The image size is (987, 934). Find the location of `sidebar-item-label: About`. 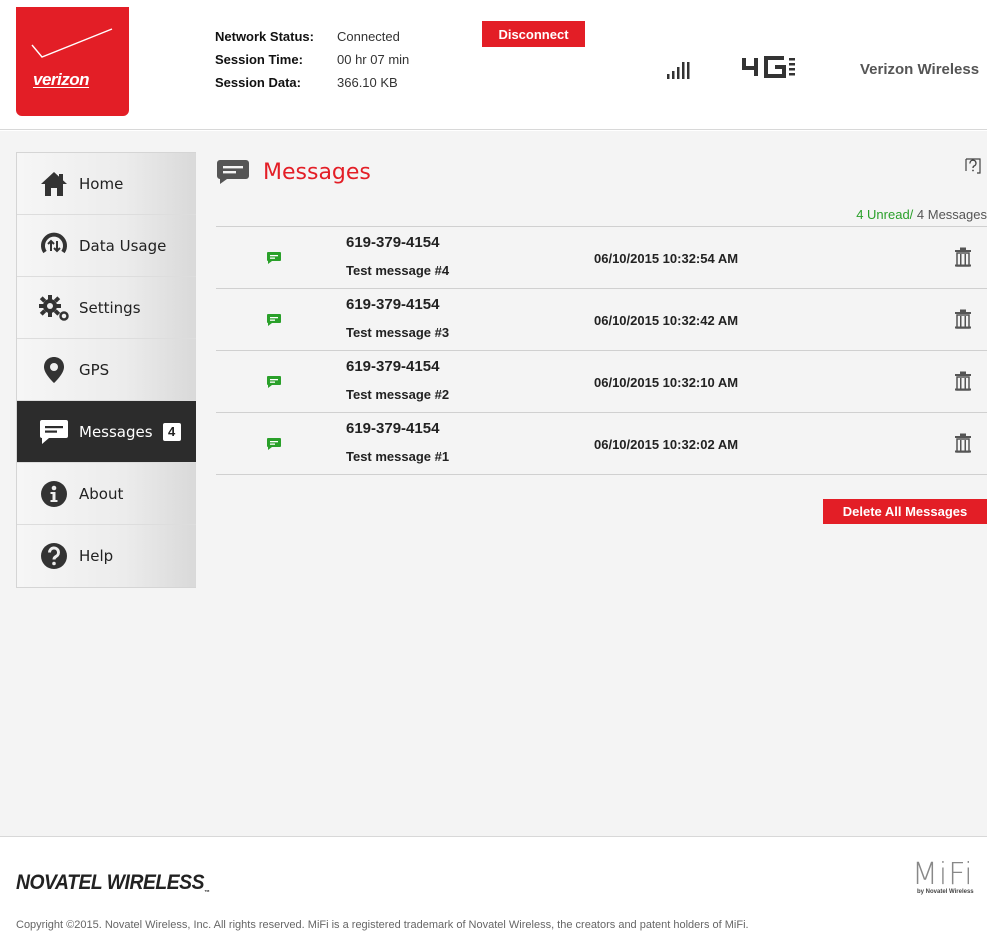

sidebar-item-label: About is located at coordinates (101, 493).